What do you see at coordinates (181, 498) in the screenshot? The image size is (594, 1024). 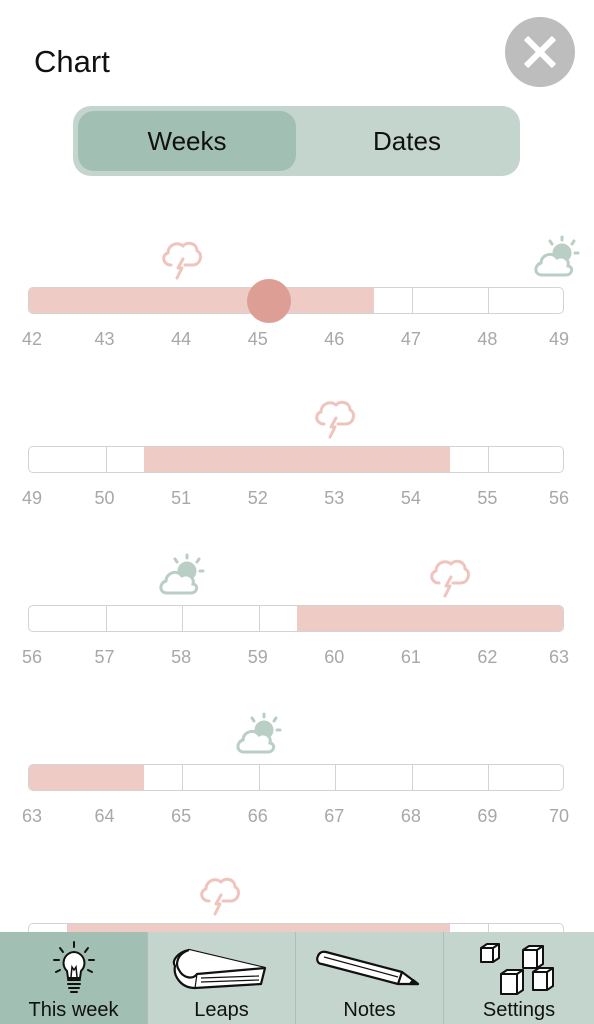 I see `week-tick-label: 51` at bounding box center [181, 498].